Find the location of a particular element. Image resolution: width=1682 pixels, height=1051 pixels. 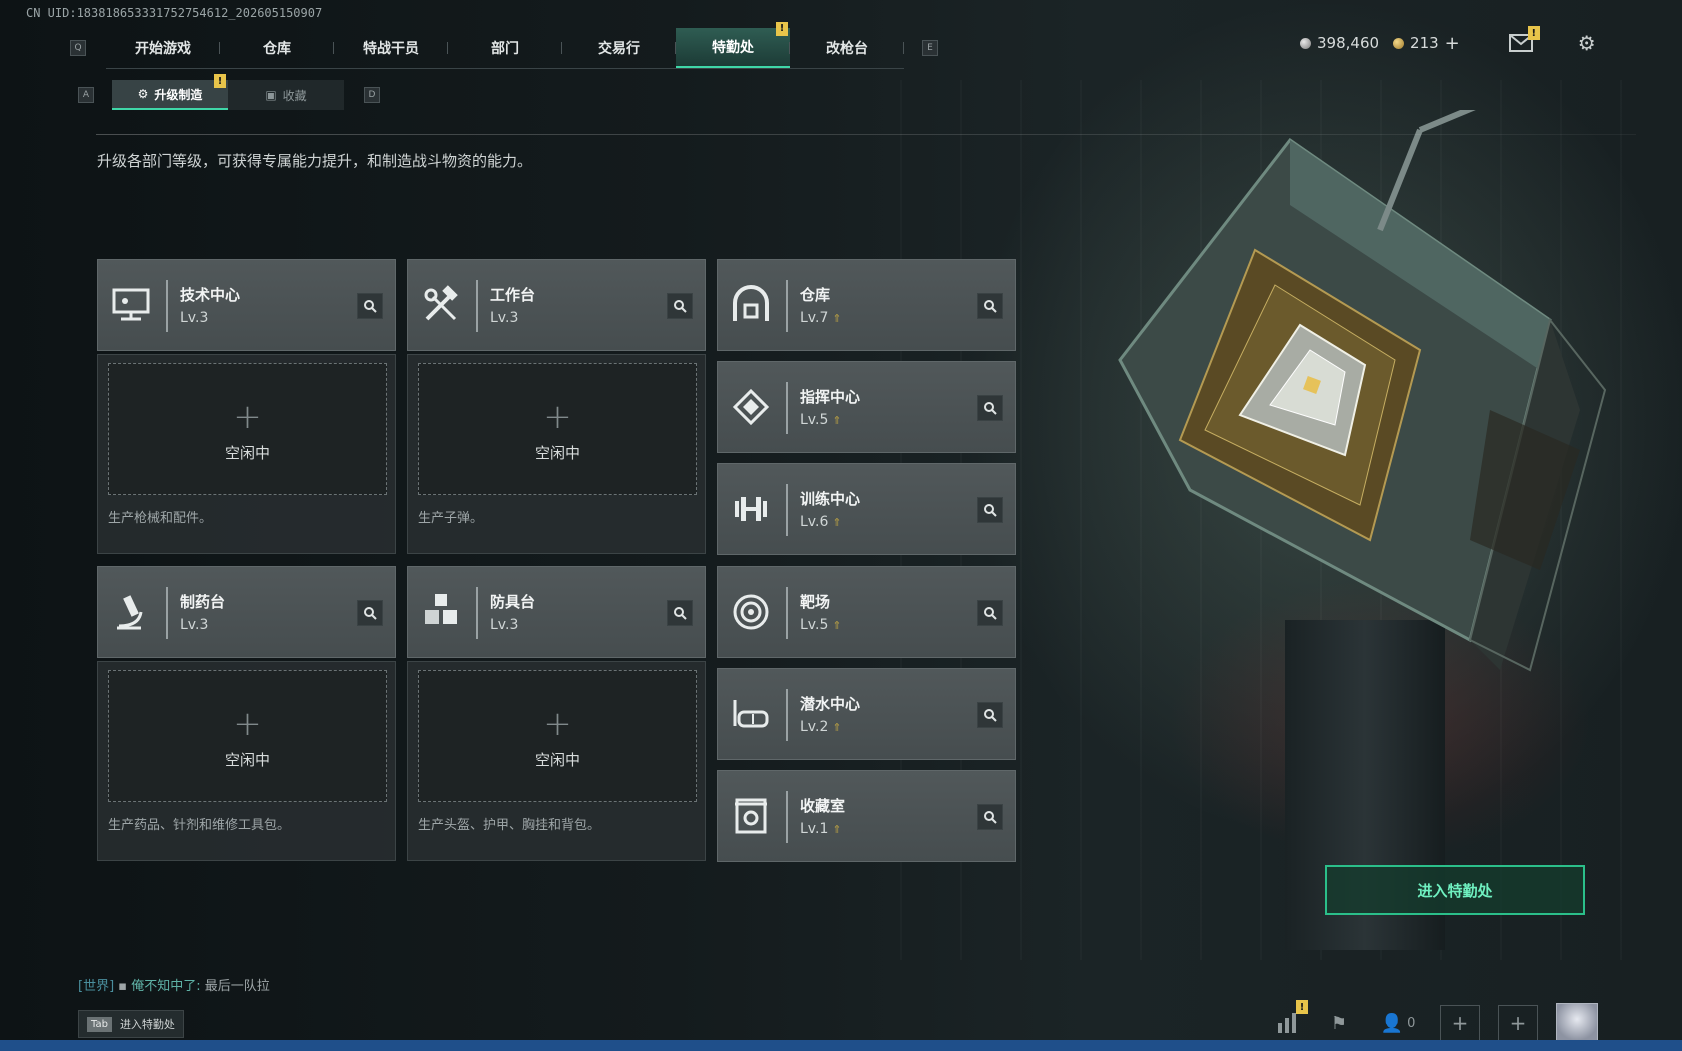

boxes-icon is located at coordinates (441, 612).